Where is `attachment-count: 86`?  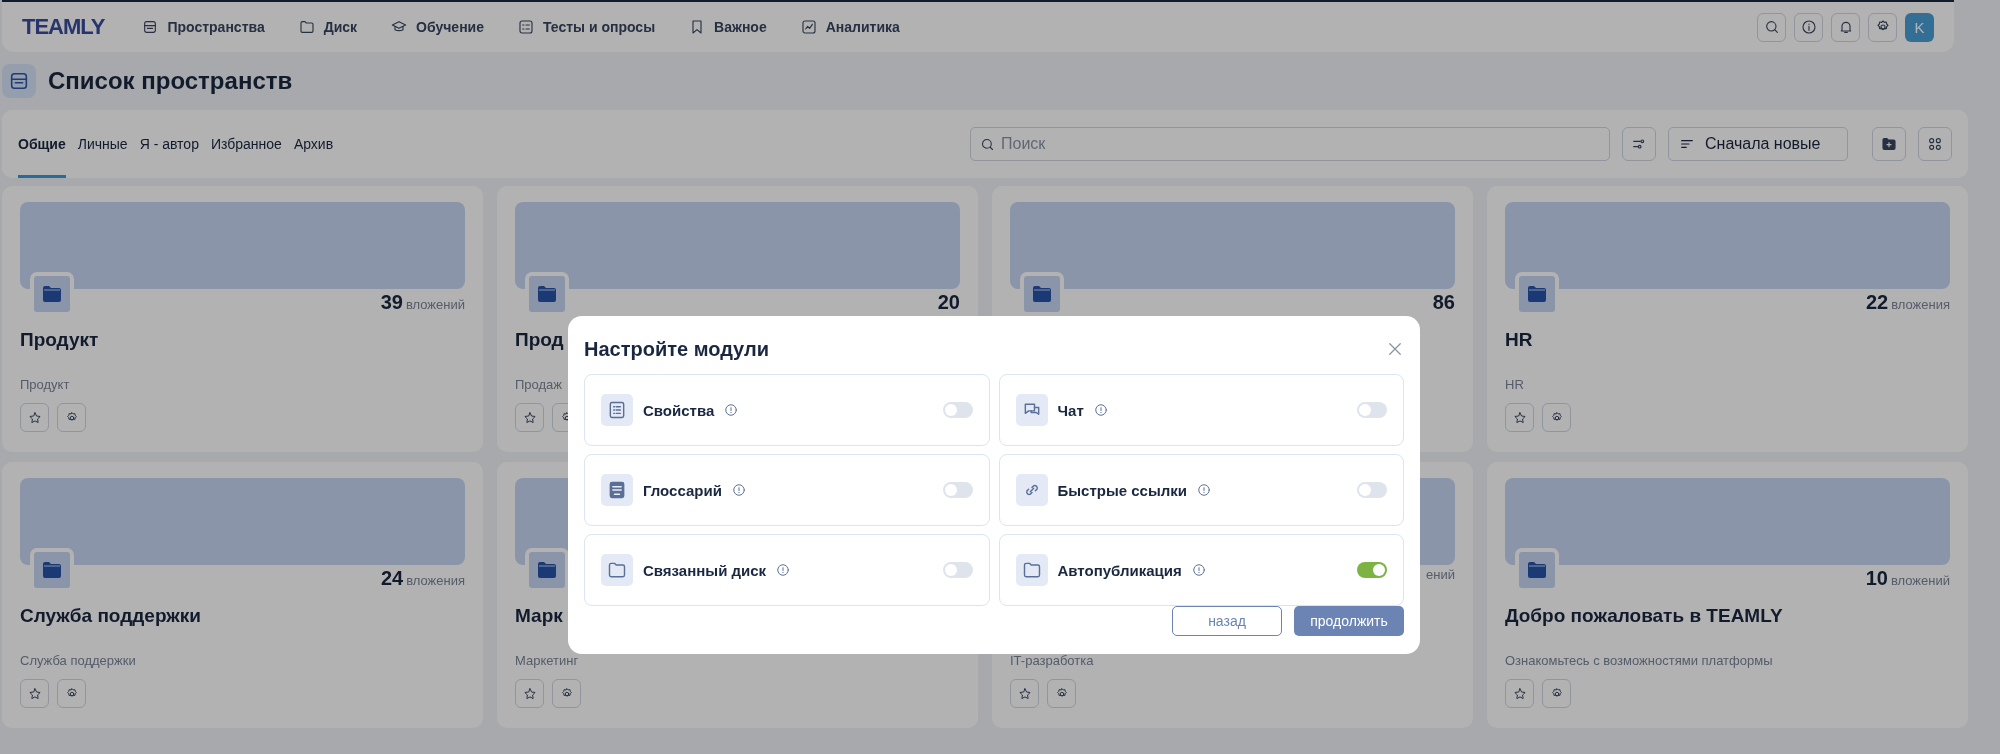 attachment-count: 86 is located at coordinates (1443, 302).